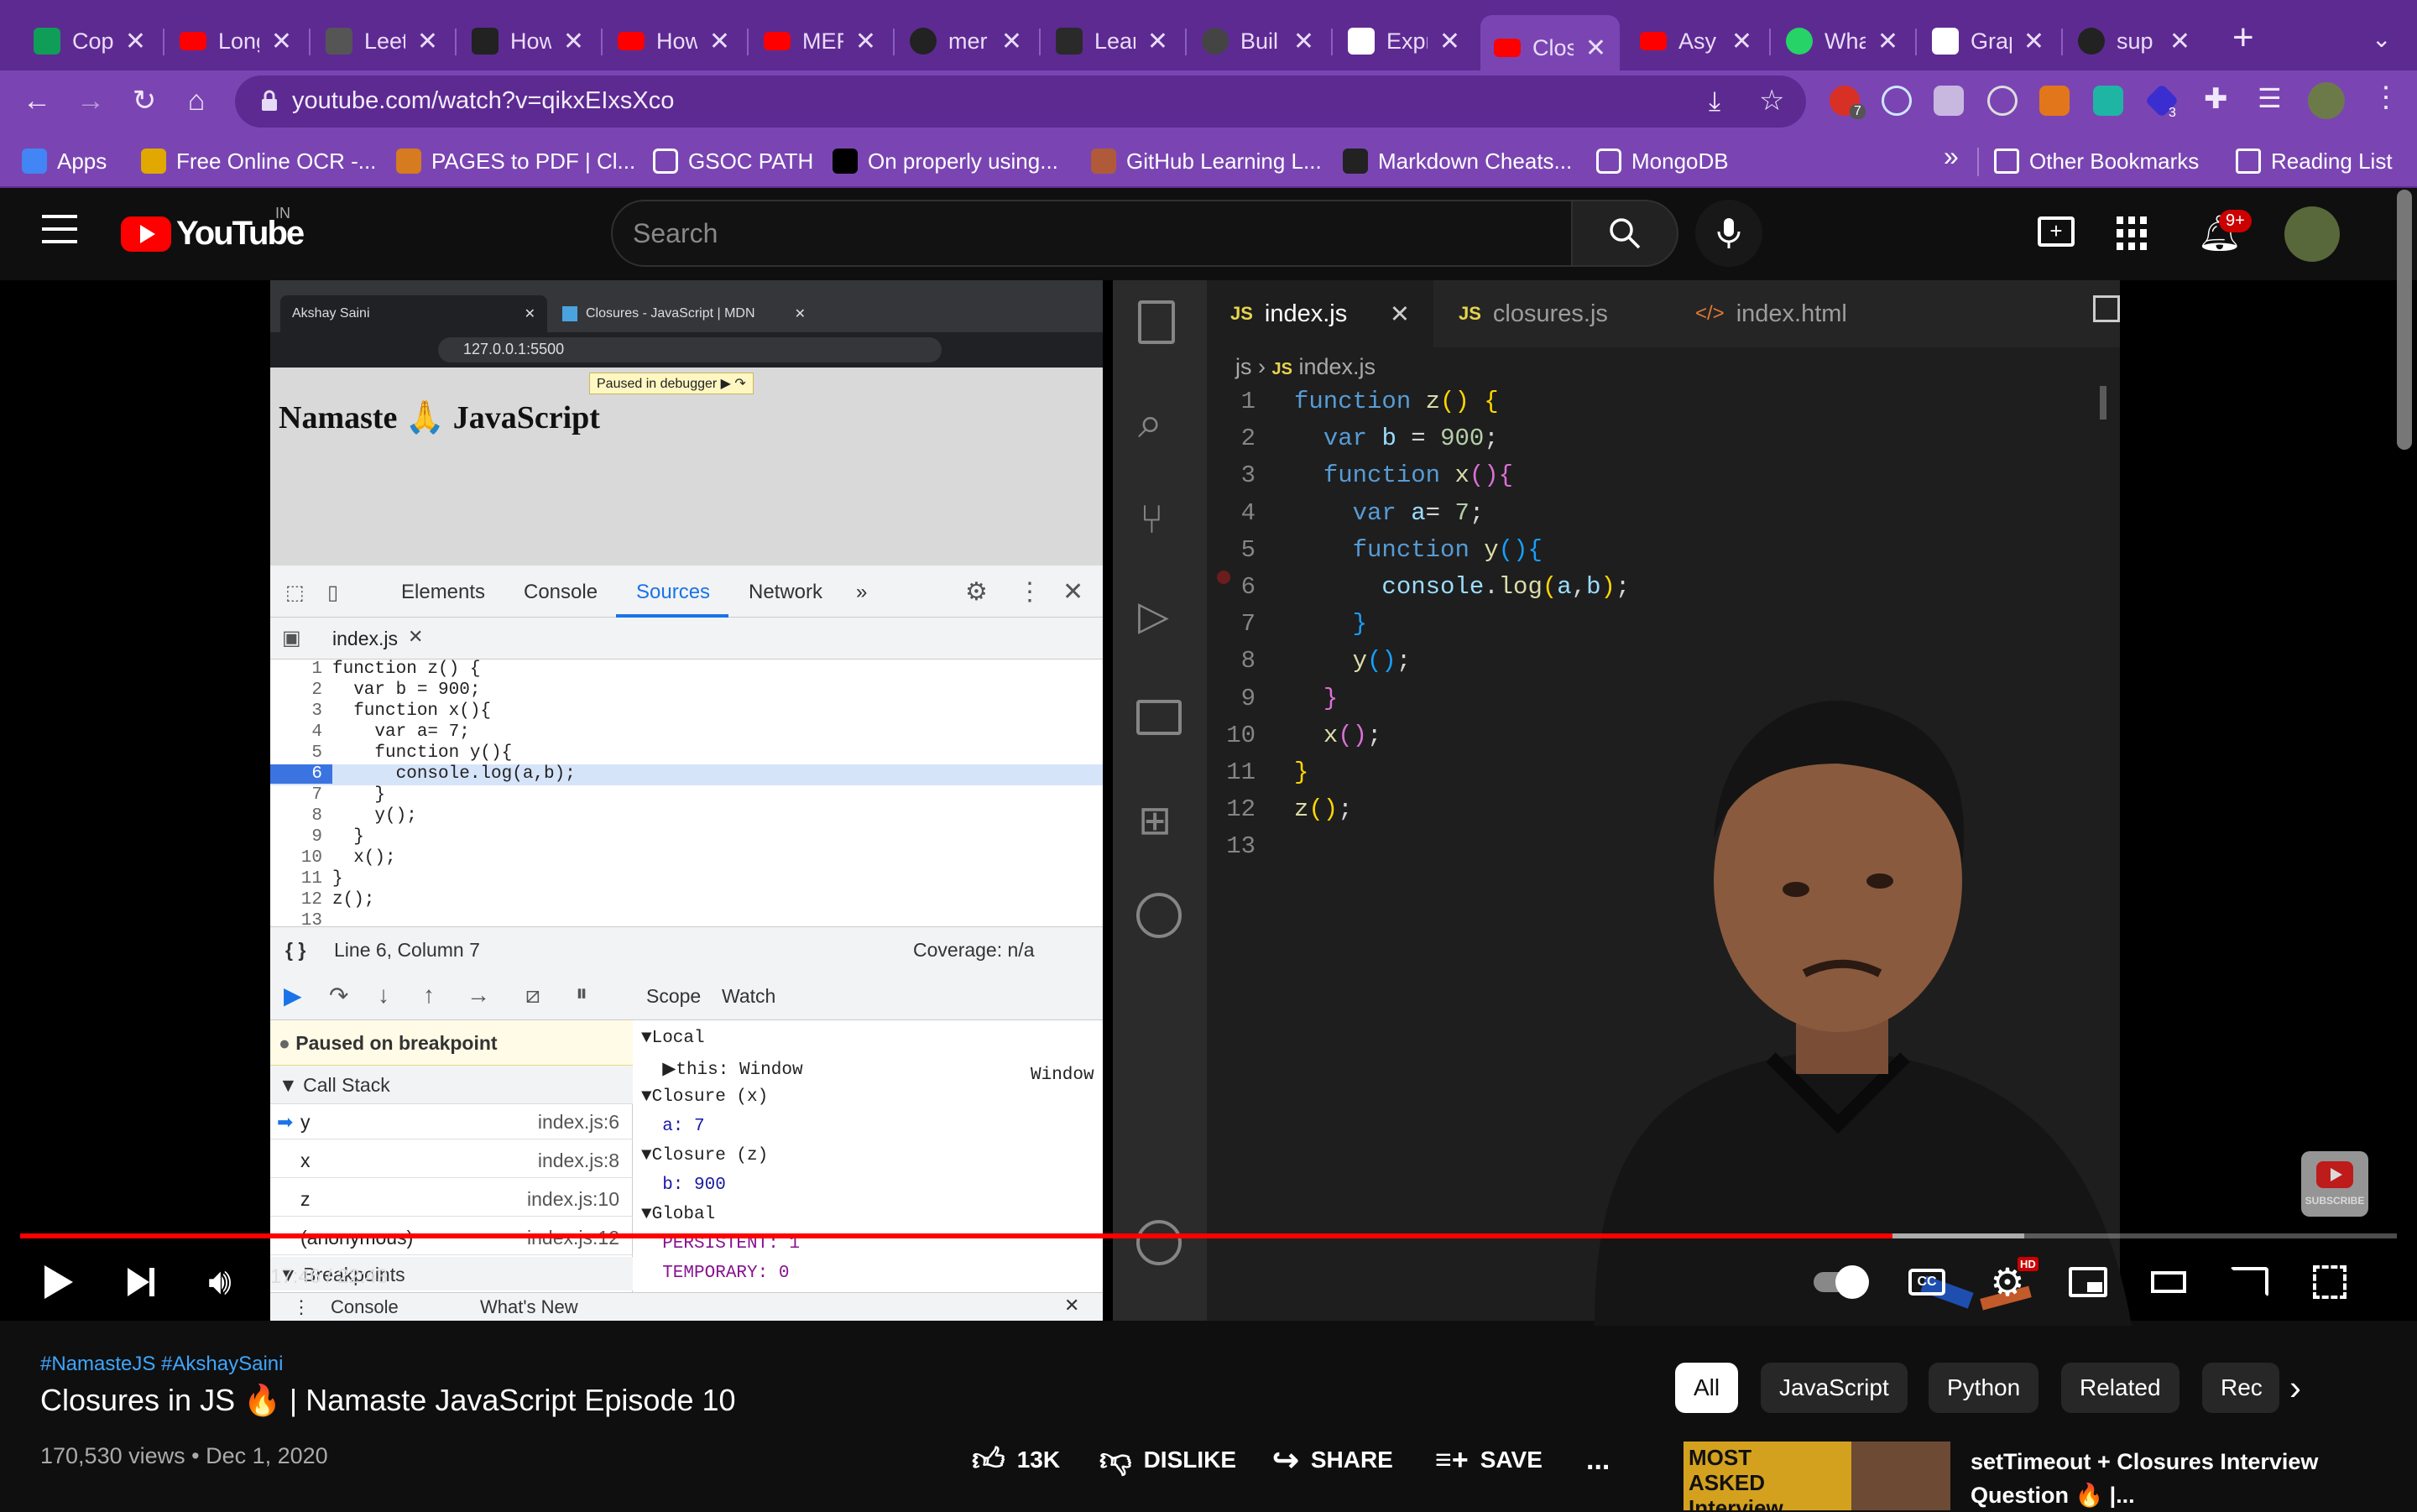  I want to click on bookmark-item: GSOC PATH, so click(733, 161).